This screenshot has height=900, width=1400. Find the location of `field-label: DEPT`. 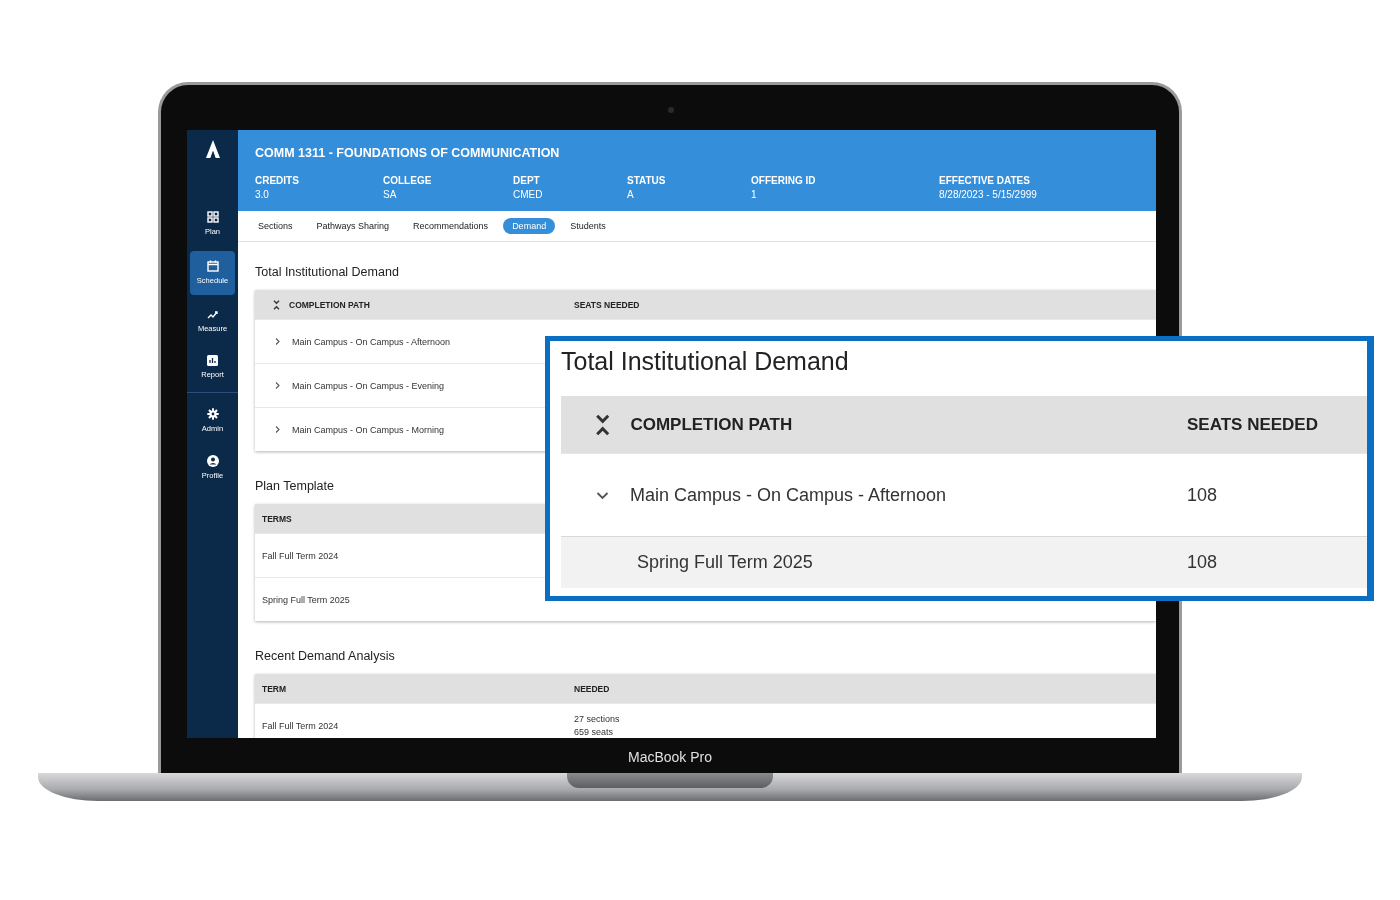

field-label: DEPT is located at coordinates (526, 180).